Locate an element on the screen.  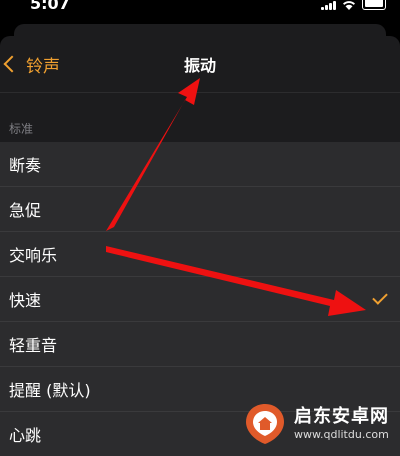
section-header: 标准 is located at coordinates (21, 129).